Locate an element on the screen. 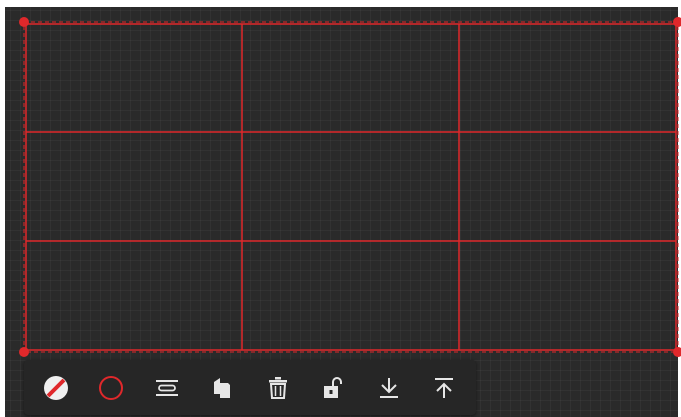 The width and height of the screenshot is (681, 417). no-fill-icon is located at coordinates (55, 387).